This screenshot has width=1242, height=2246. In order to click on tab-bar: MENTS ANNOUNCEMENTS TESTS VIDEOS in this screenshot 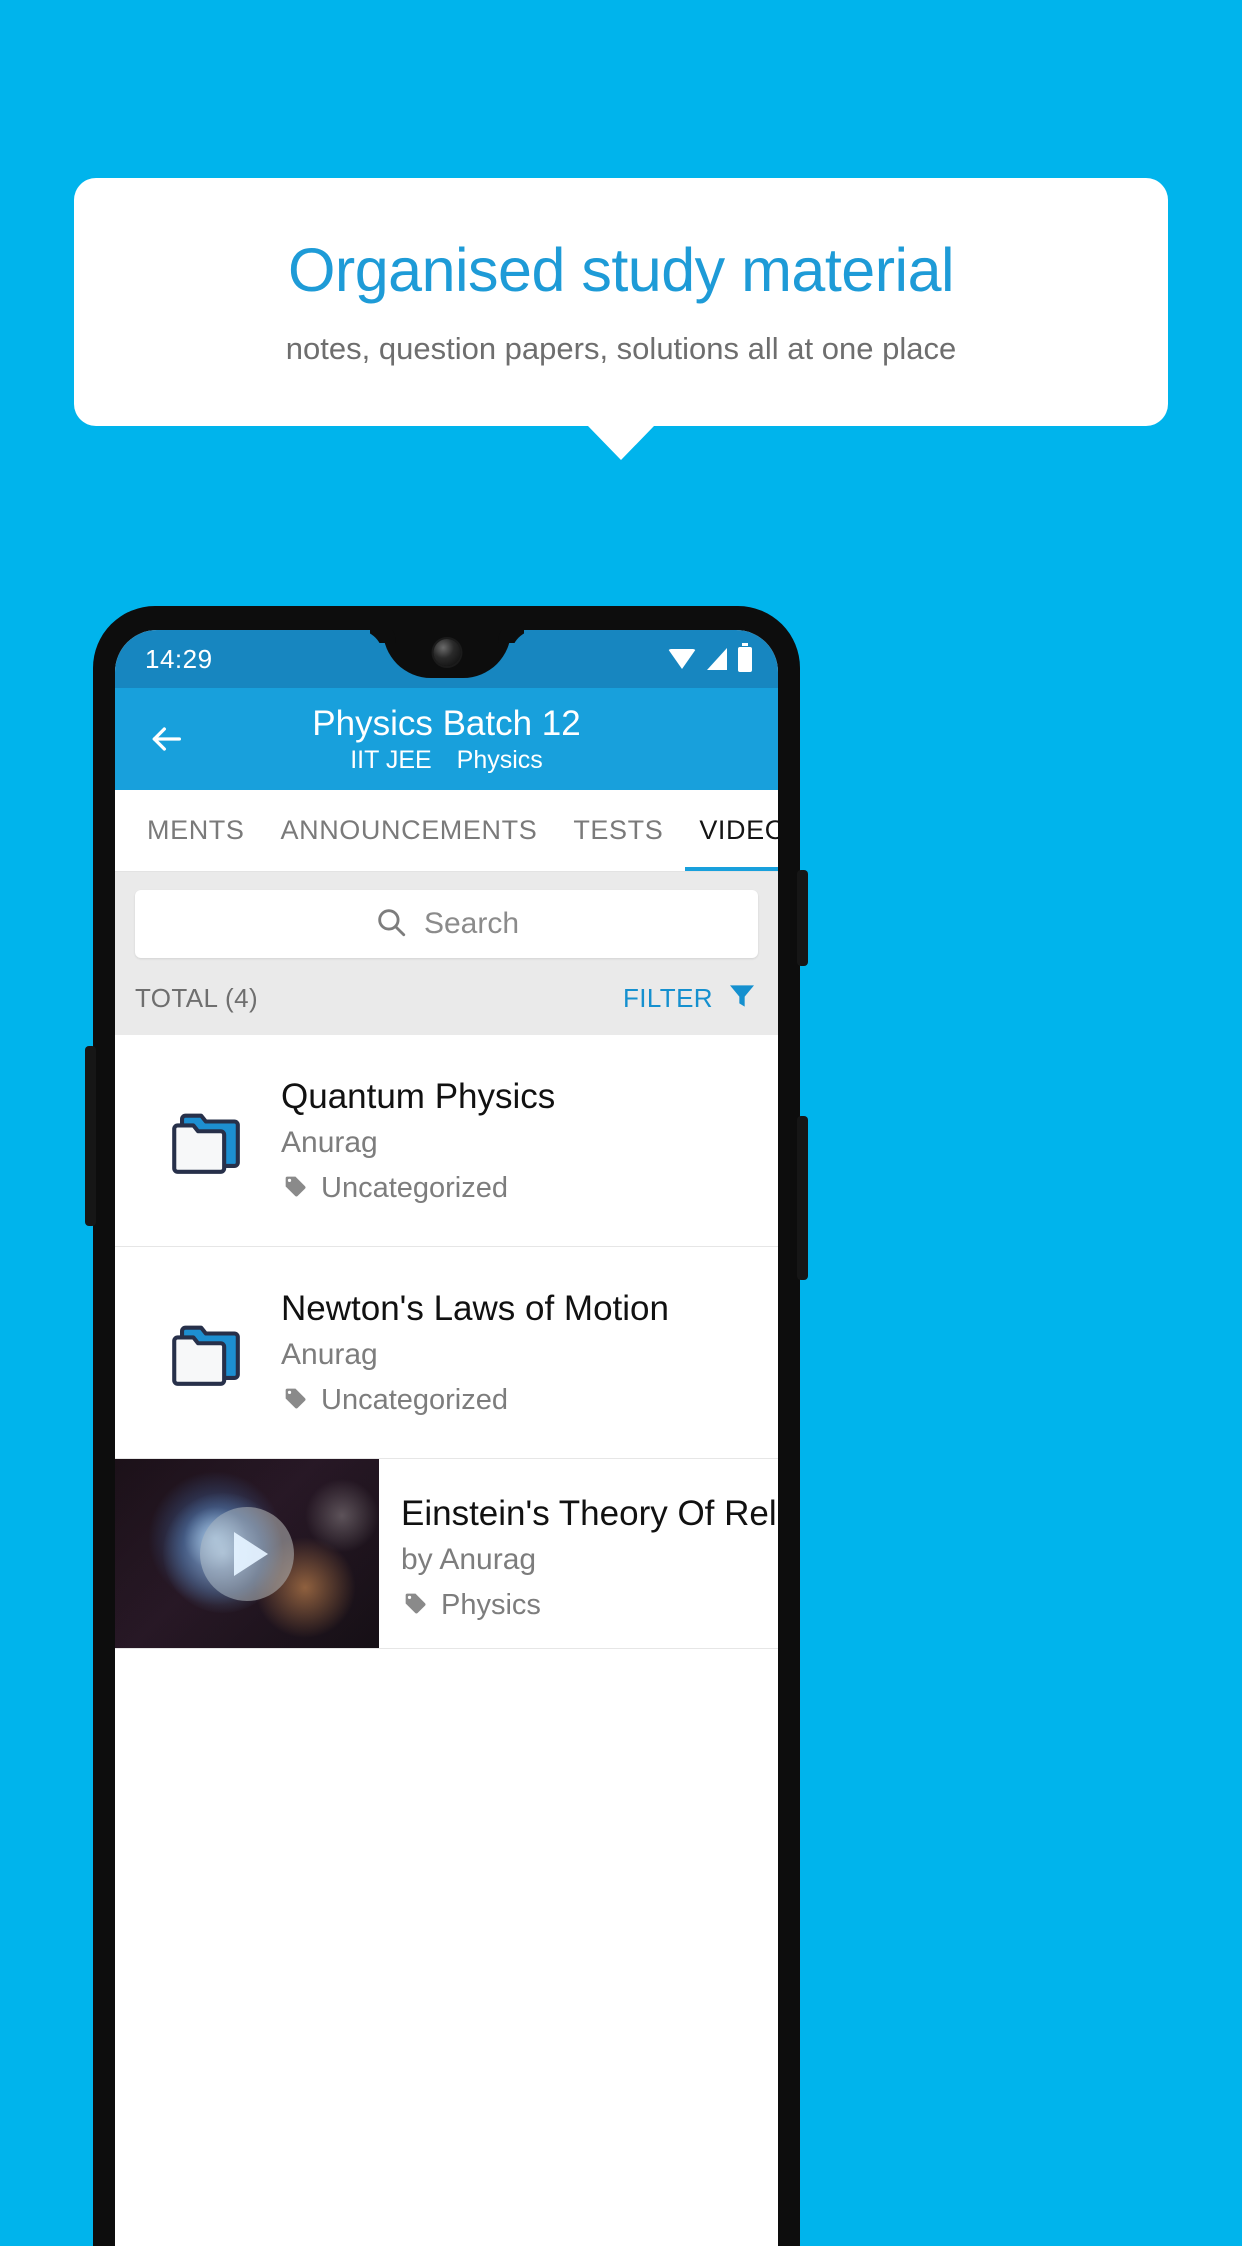, I will do `click(446, 831)`.